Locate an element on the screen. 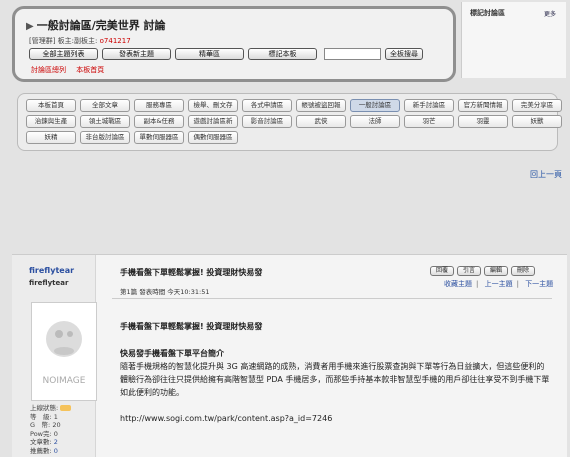  avatar: NOIMAGE is located at coordinates (64, 351).